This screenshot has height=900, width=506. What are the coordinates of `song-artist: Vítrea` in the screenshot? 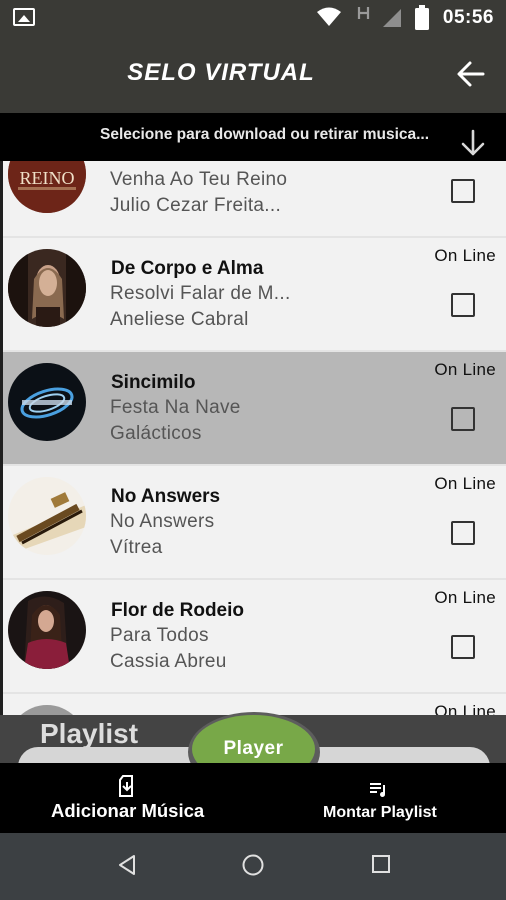 It's located at (136, 547).